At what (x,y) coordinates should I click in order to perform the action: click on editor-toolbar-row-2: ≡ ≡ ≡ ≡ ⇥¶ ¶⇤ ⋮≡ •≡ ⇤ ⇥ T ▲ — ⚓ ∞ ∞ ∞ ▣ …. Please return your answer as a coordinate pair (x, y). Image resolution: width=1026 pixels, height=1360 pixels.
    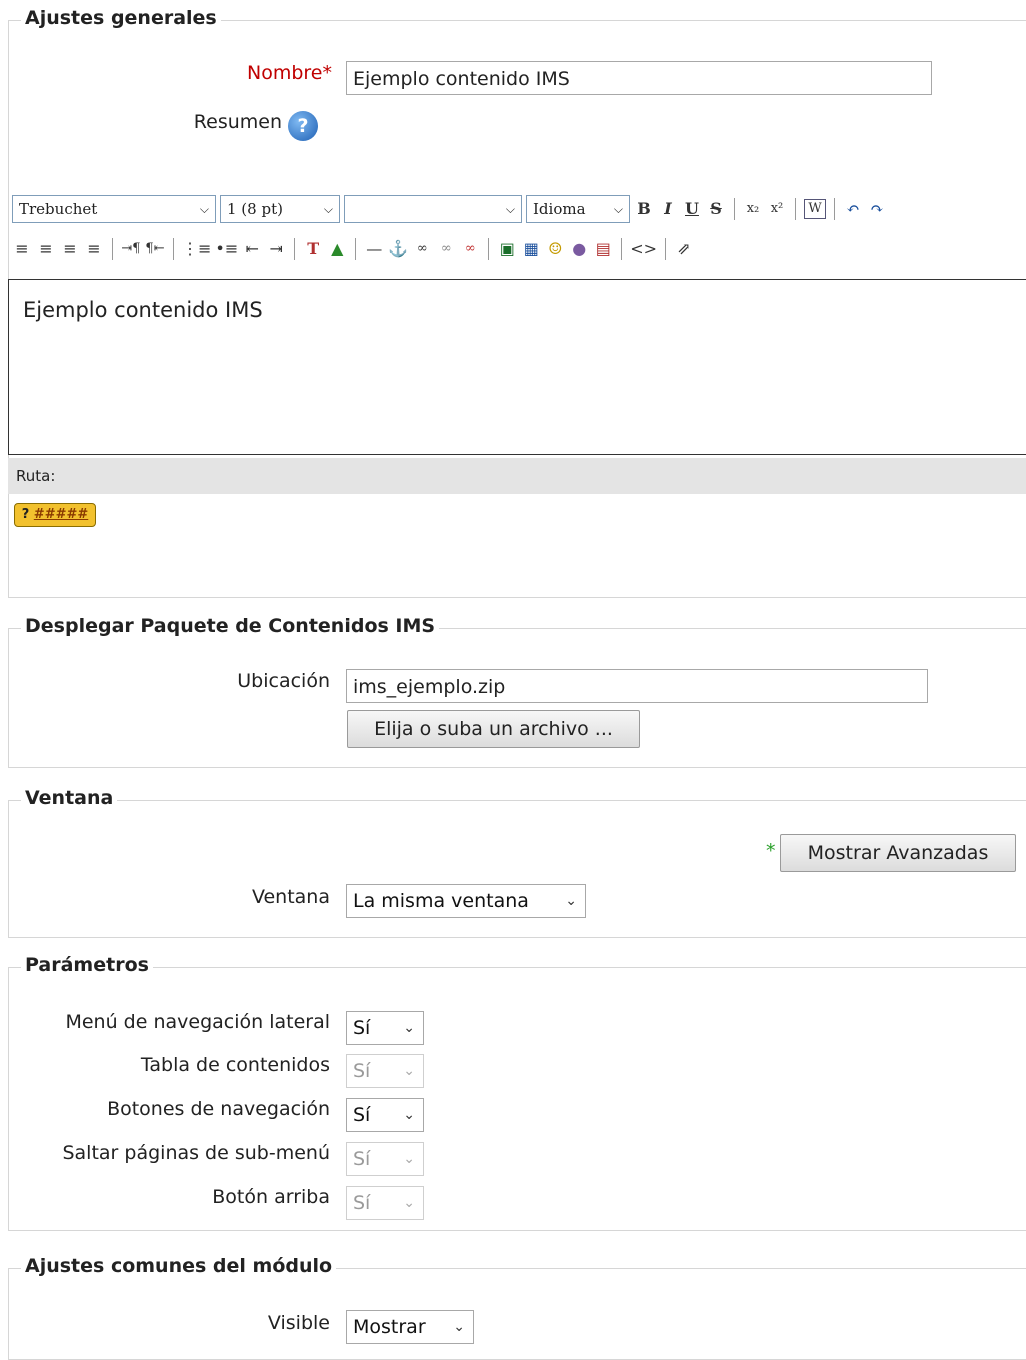
    Looking at the image, I should click on (353, 249).